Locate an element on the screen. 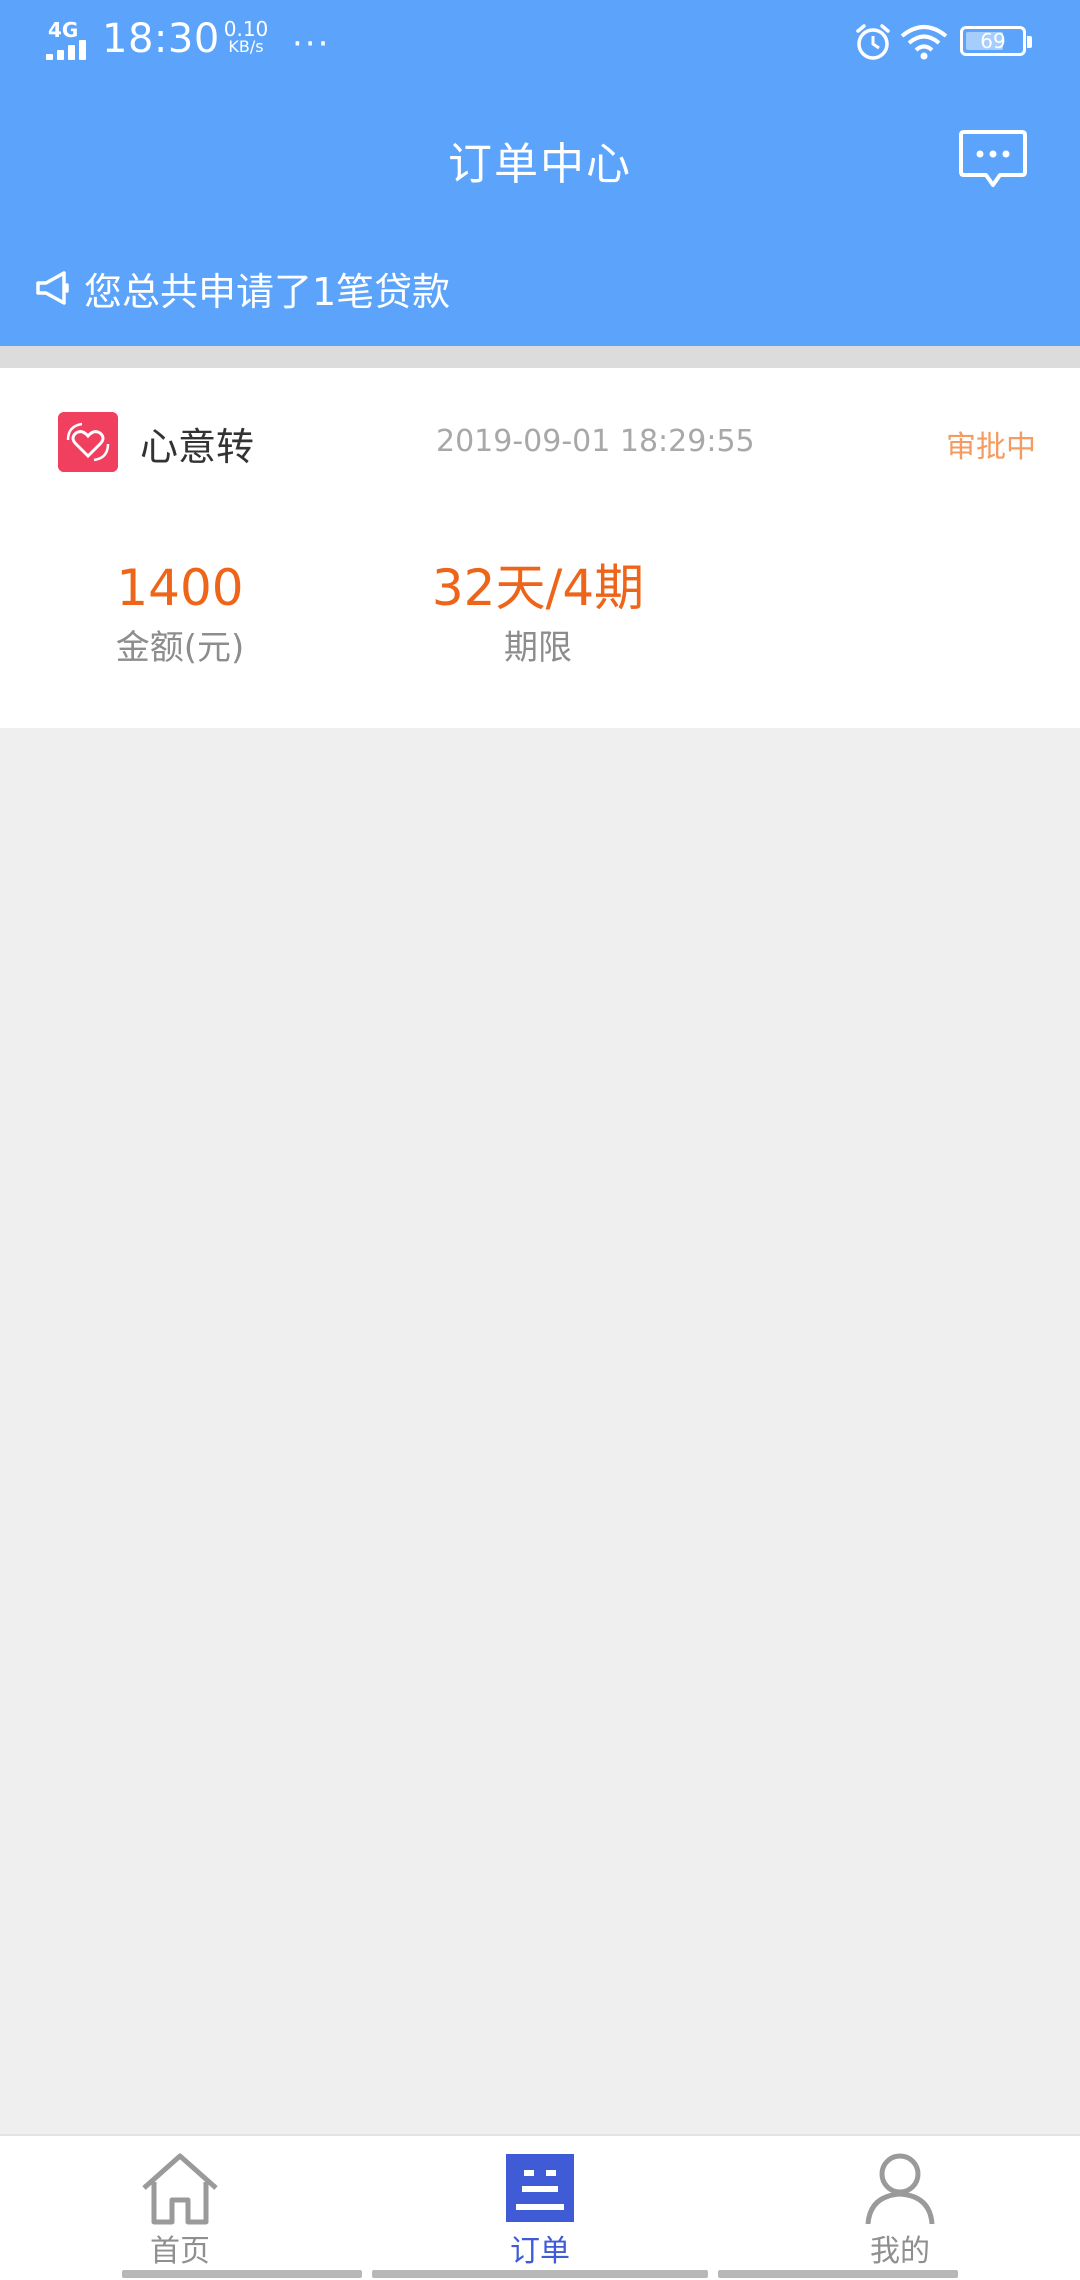  battery-level: 69 is located at coordinates (993, 41).